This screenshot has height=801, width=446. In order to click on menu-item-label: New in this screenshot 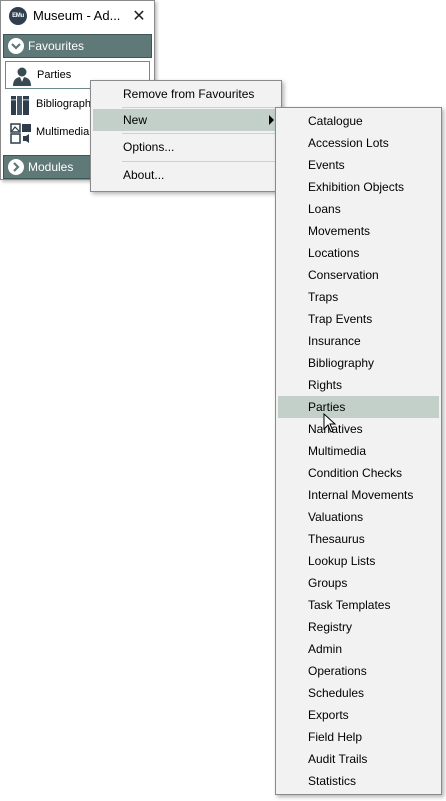, I will do `click(135, 120)`.